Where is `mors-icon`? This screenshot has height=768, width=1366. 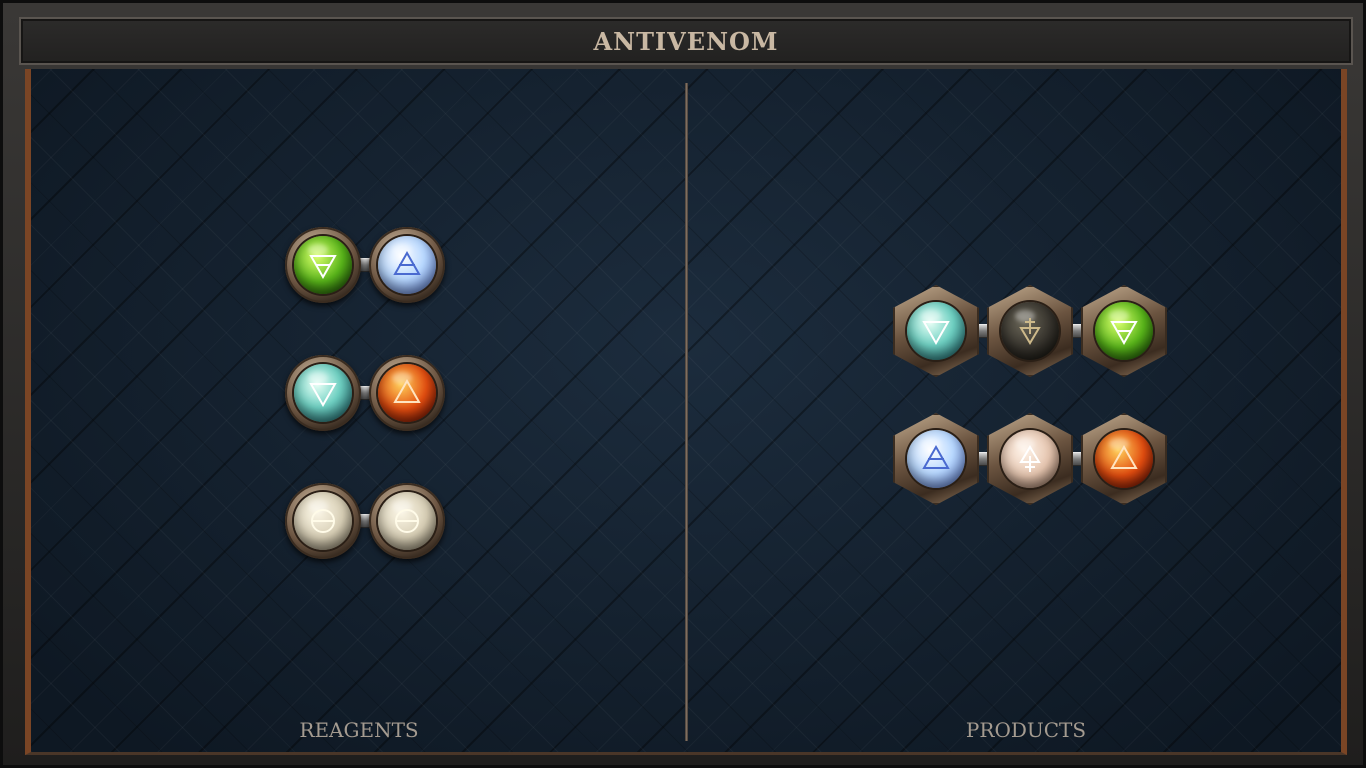
mors-icon is located at coordinates (1030, 331).